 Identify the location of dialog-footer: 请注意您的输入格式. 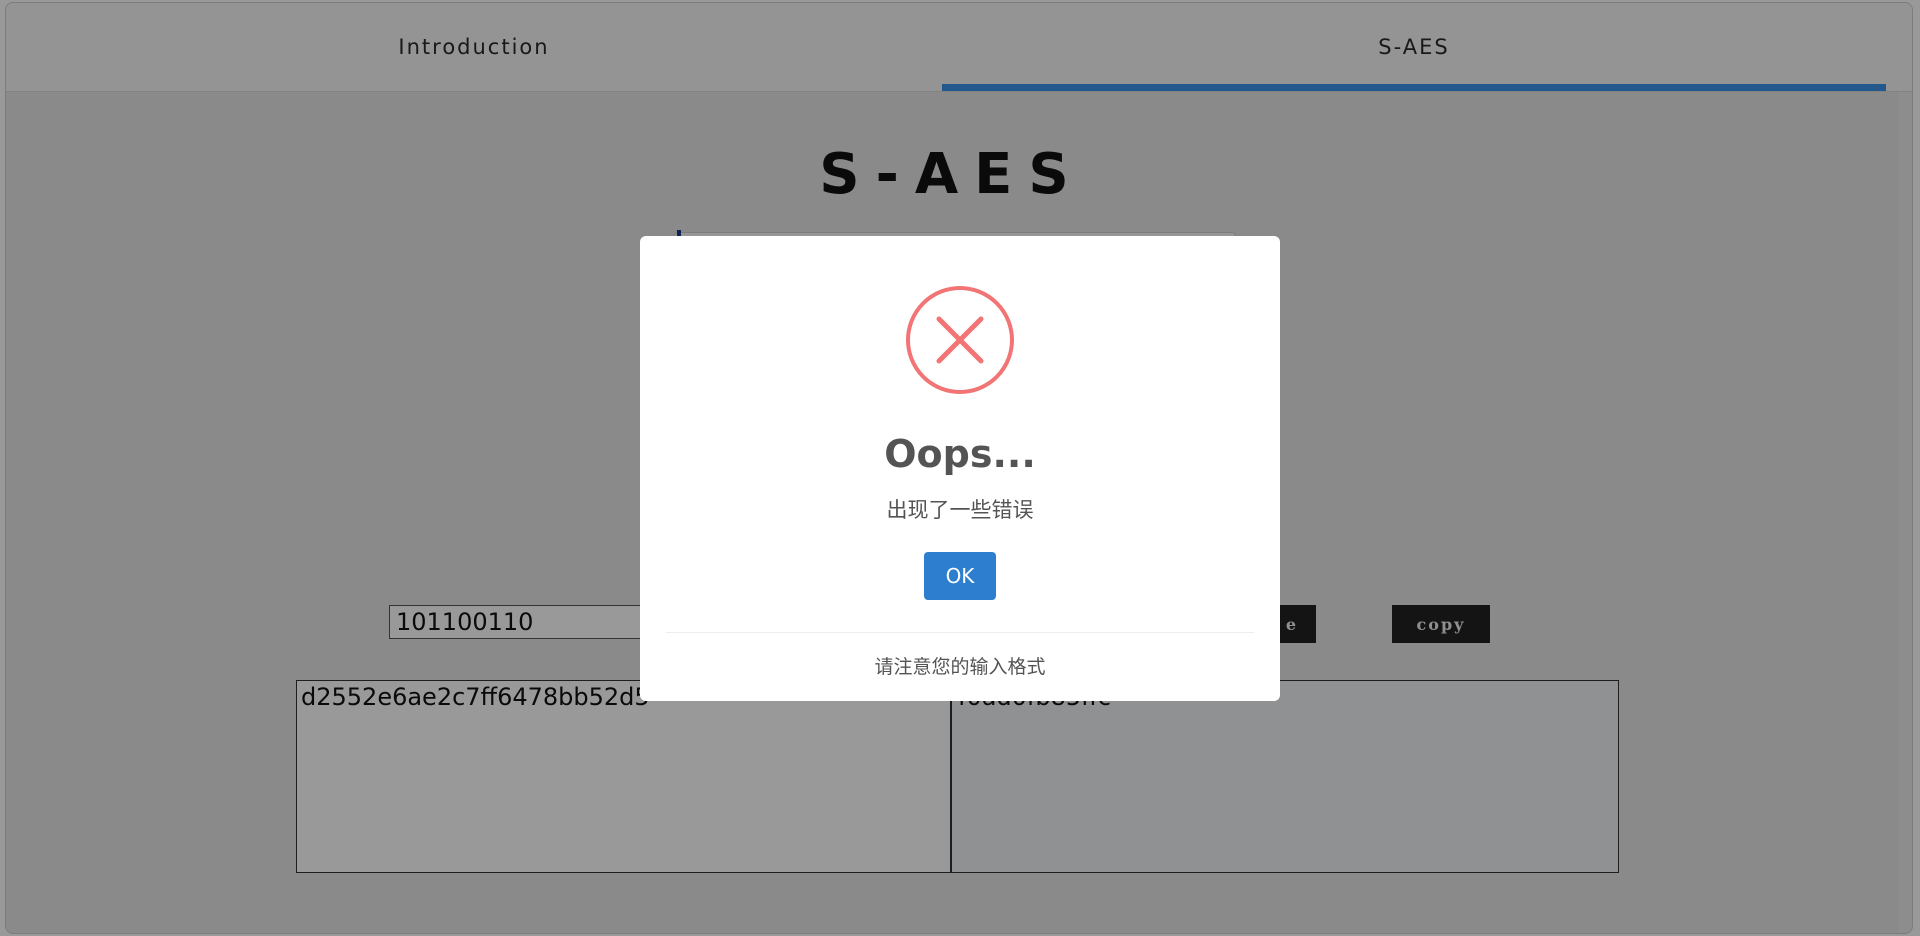
(960, 667).